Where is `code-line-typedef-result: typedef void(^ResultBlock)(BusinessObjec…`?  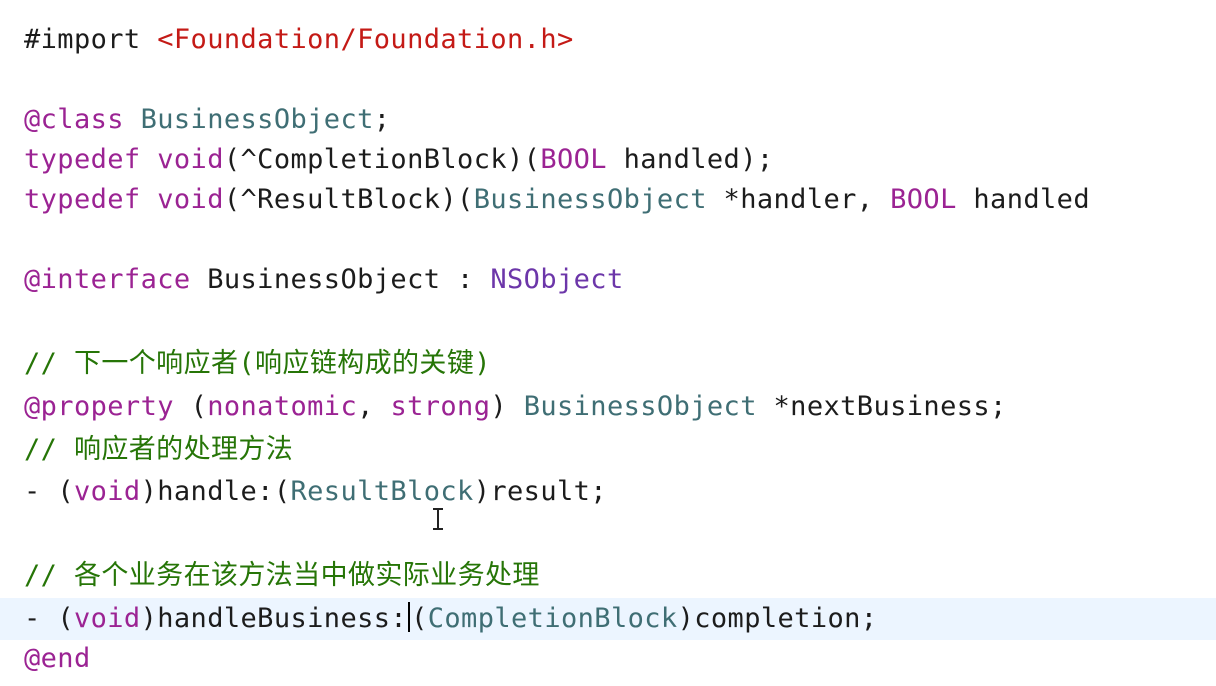 code-line-typedef-result: typedef void(^ResultBlock)(BusinessObjec… is located at coordinates (557, 200).